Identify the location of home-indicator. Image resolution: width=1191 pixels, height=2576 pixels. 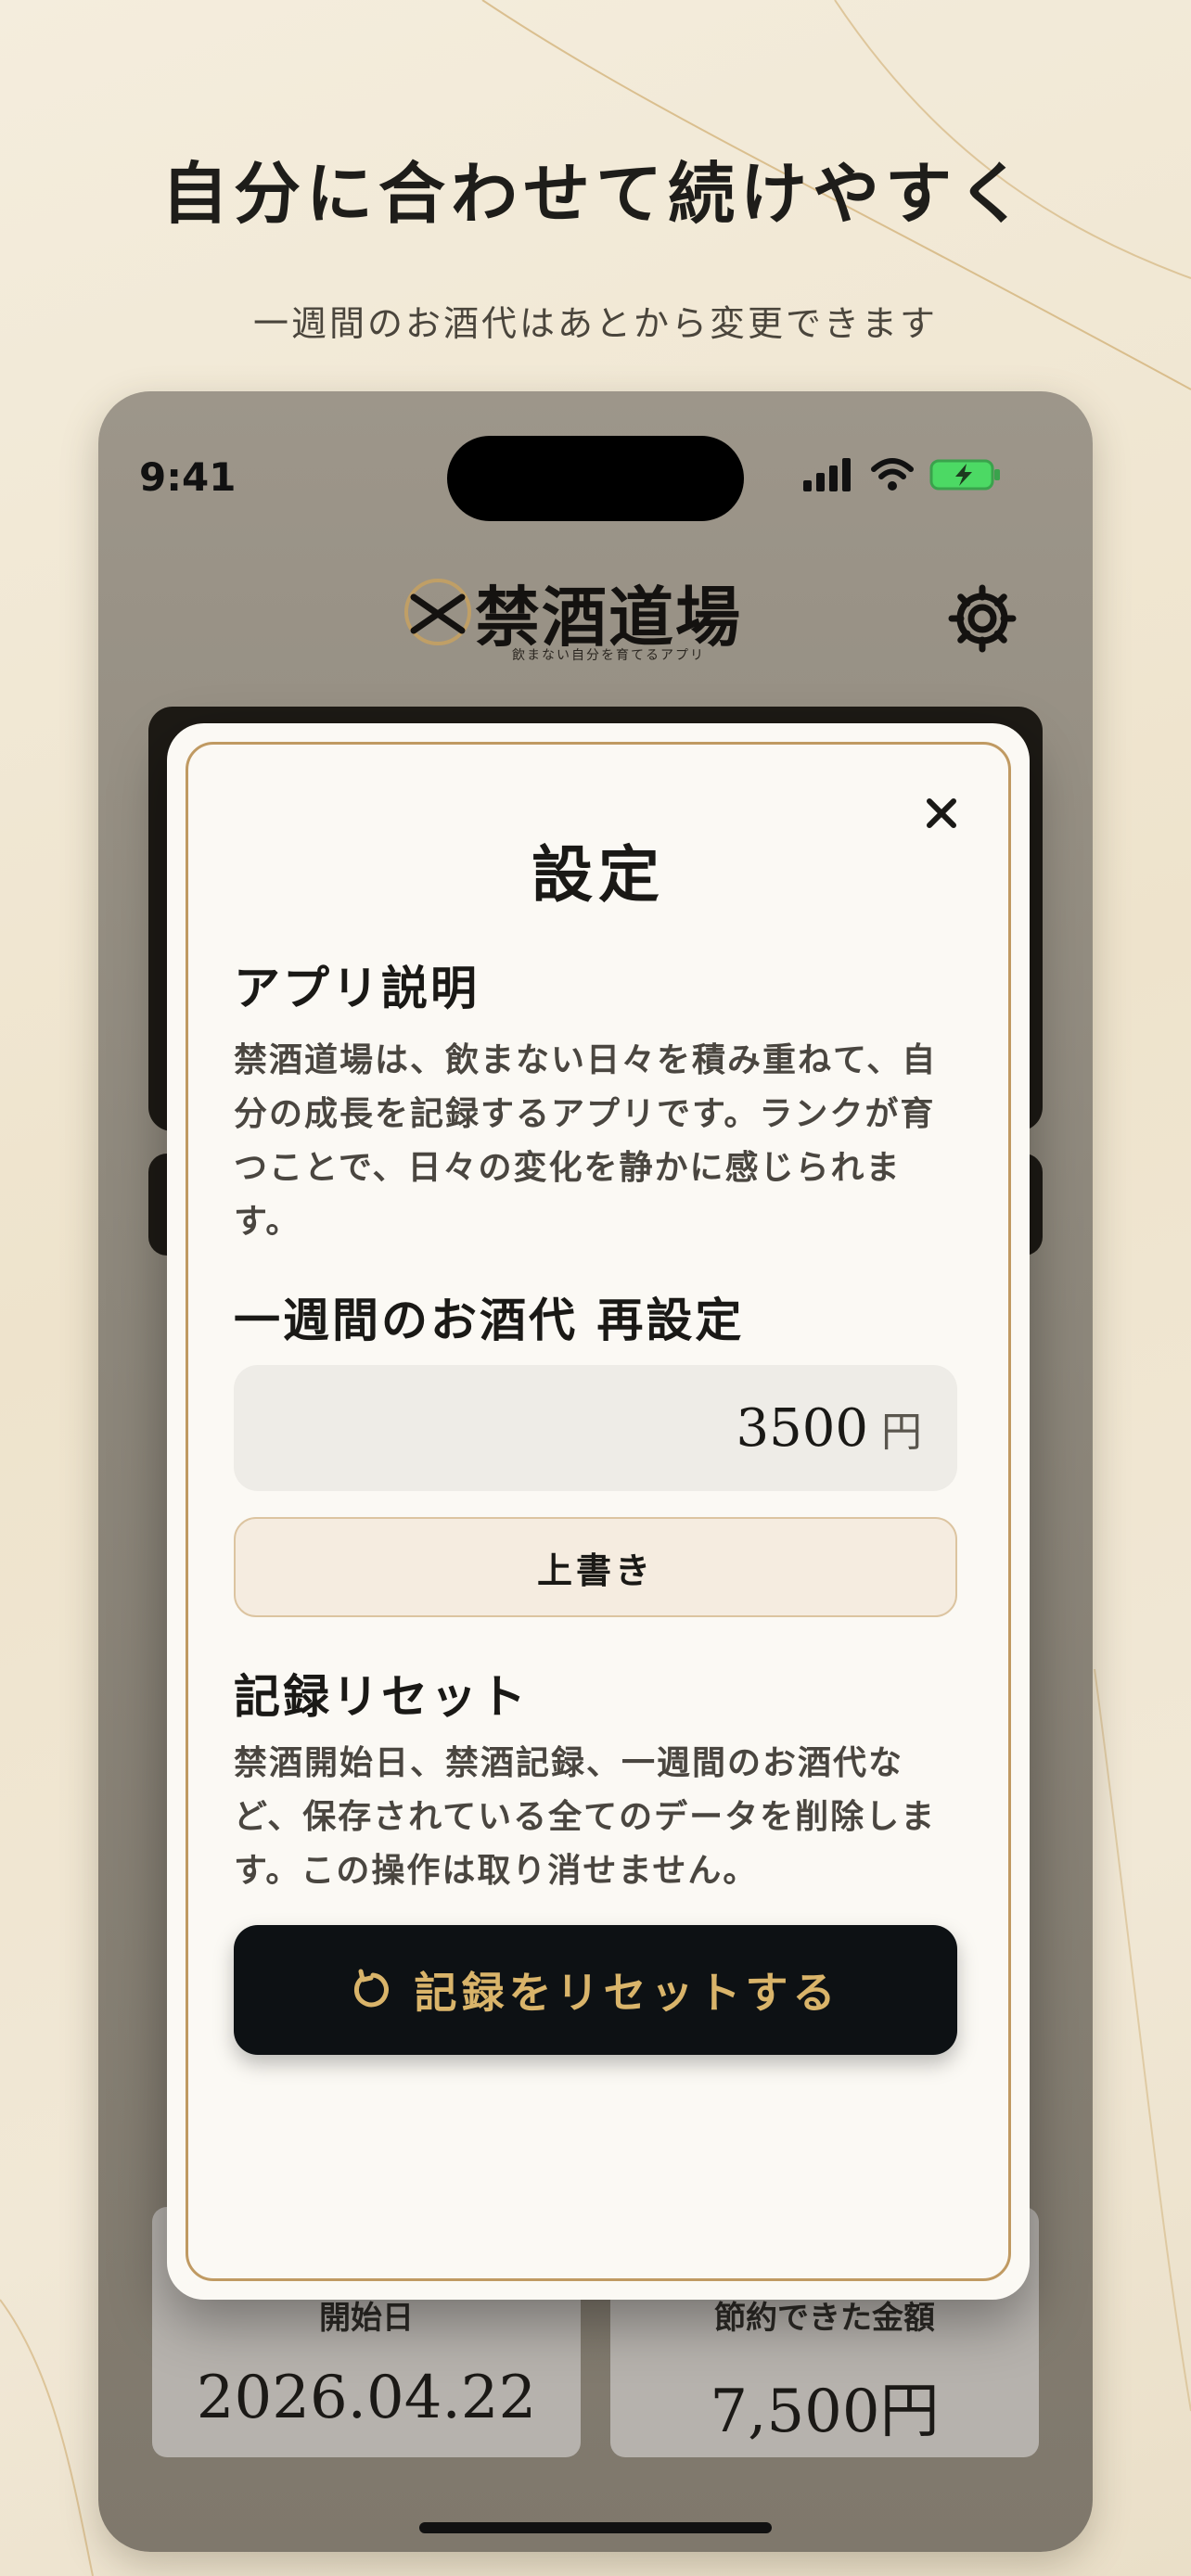
(595, 2527).